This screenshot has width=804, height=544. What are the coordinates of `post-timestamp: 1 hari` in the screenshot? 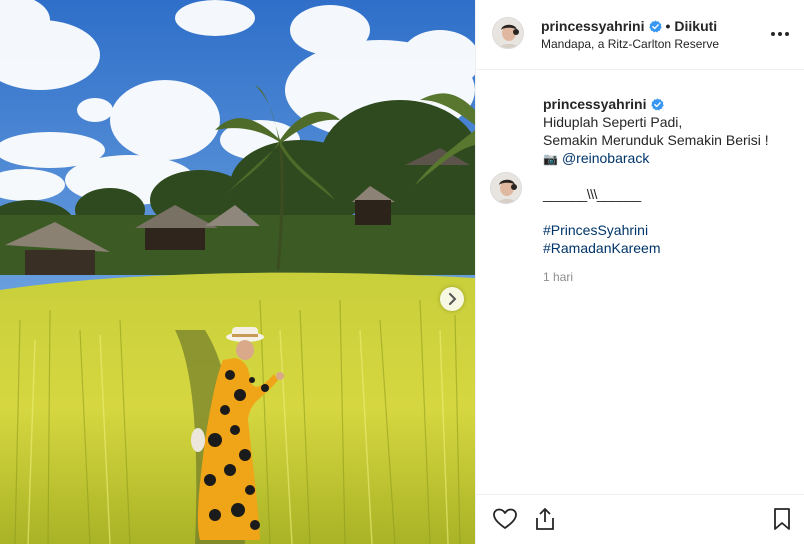 It's located at (558, 277).